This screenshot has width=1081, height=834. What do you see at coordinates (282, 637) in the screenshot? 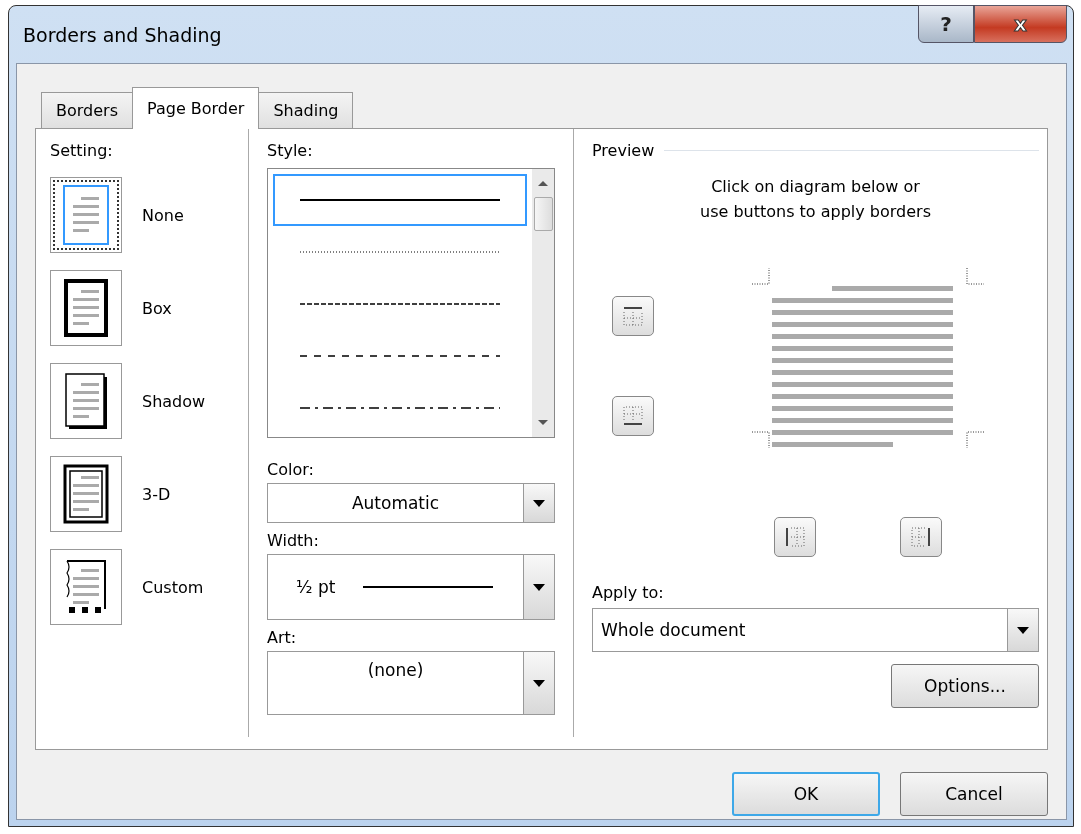
I see `art-label: Art:` at bounding box center [282, 637].